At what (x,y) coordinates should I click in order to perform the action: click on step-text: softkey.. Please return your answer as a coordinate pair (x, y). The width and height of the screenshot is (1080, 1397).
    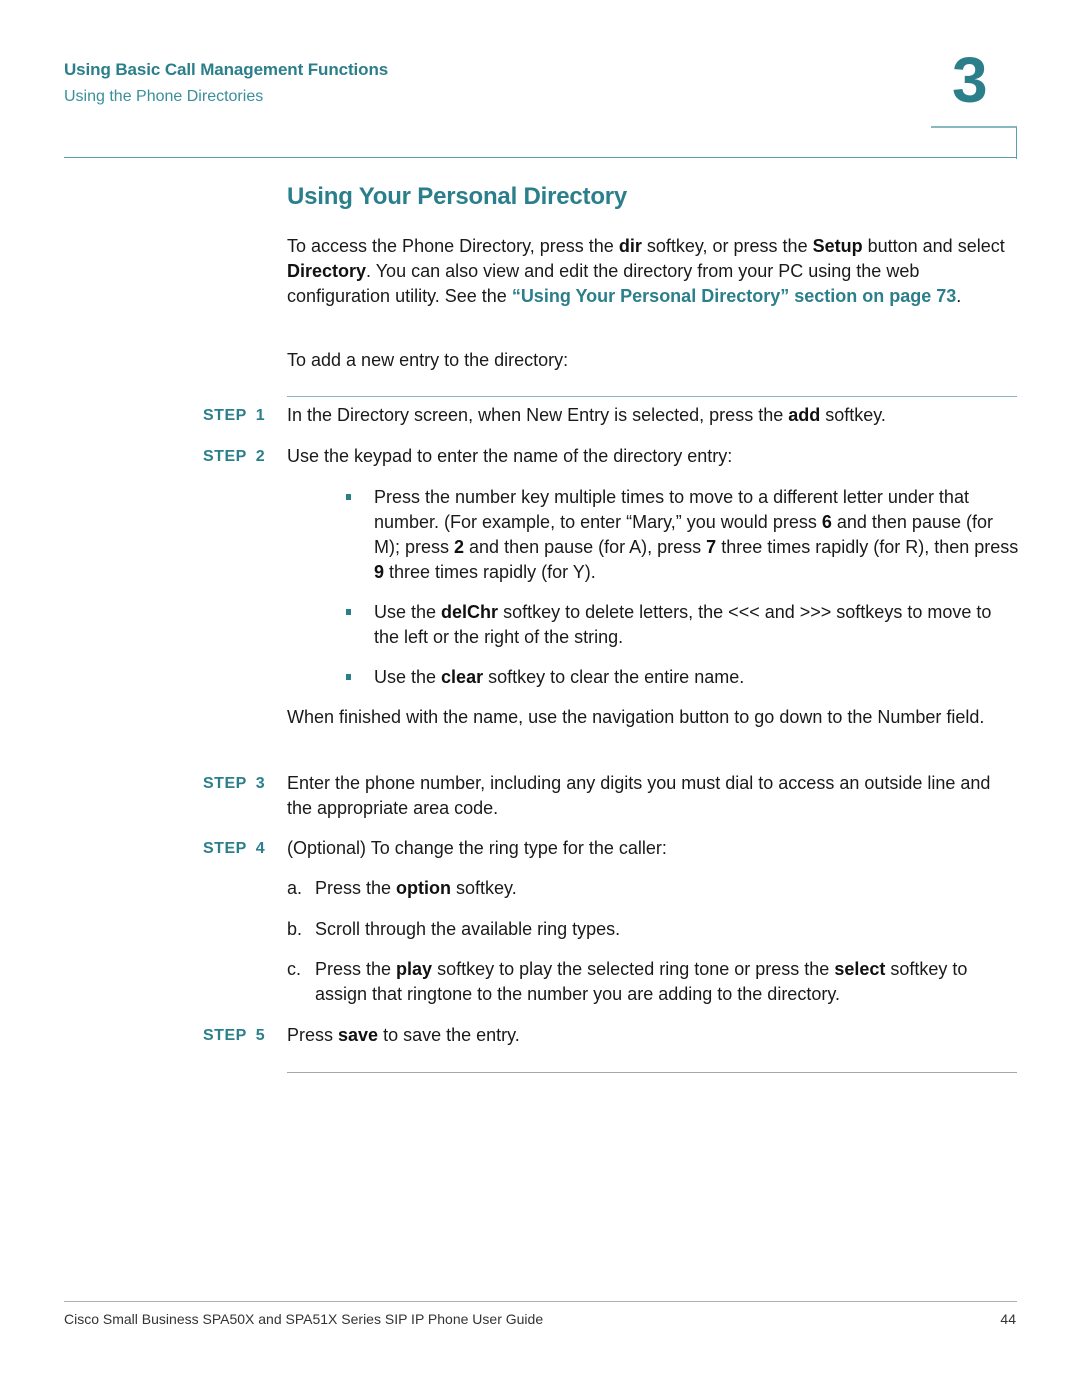
    Looking at the image, I should click on (853, 415).